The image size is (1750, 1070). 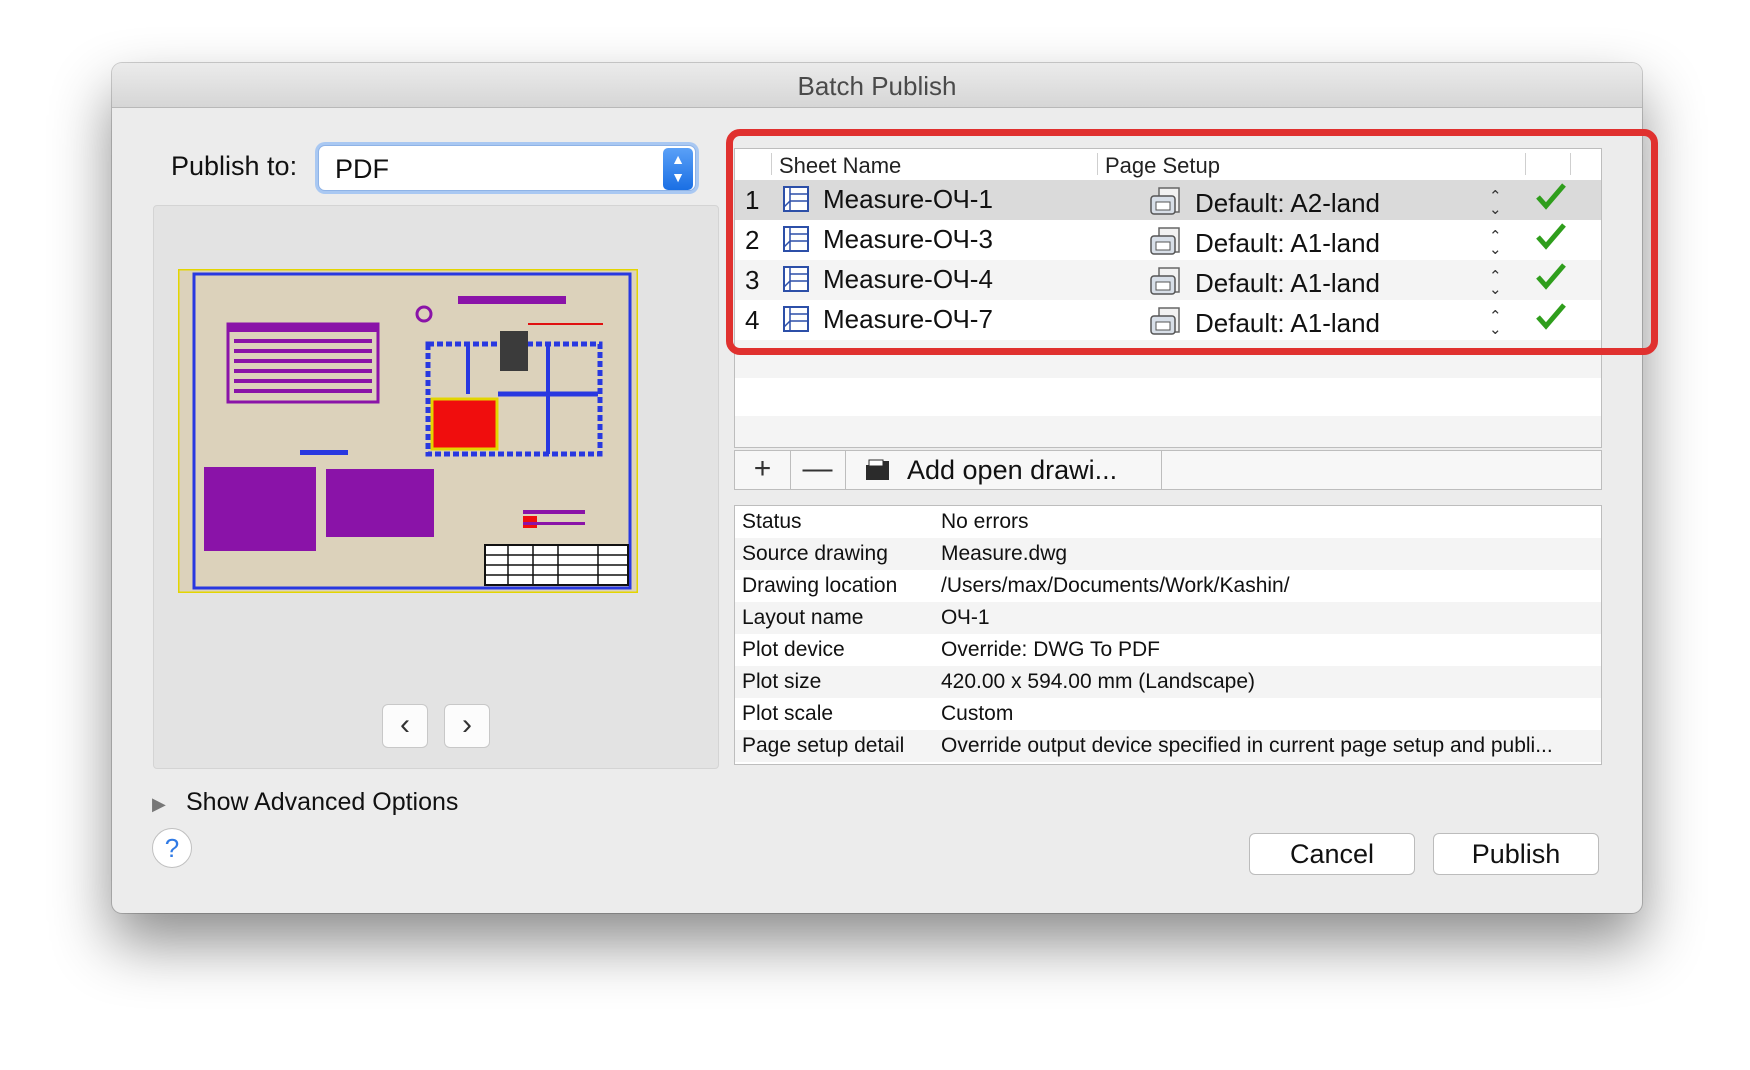 I want to click on red-highlight-annotation, so click(x=1192, y=242).